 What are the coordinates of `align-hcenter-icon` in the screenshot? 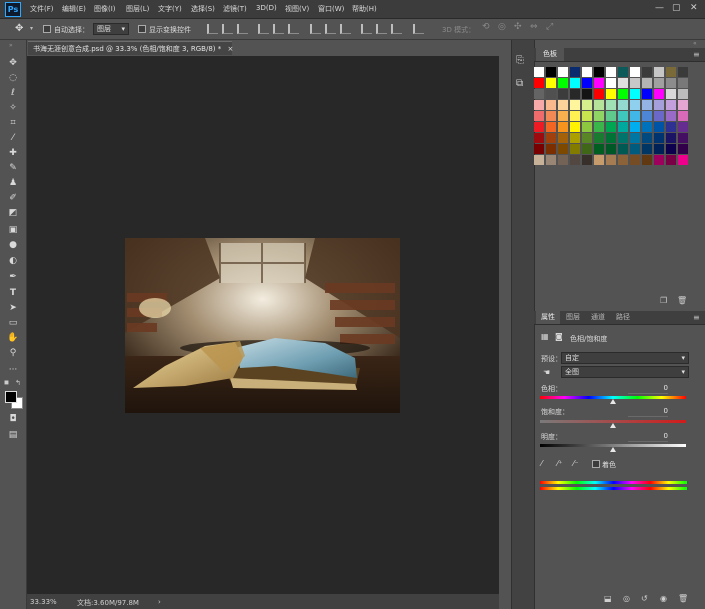 It's located at (278, 29).